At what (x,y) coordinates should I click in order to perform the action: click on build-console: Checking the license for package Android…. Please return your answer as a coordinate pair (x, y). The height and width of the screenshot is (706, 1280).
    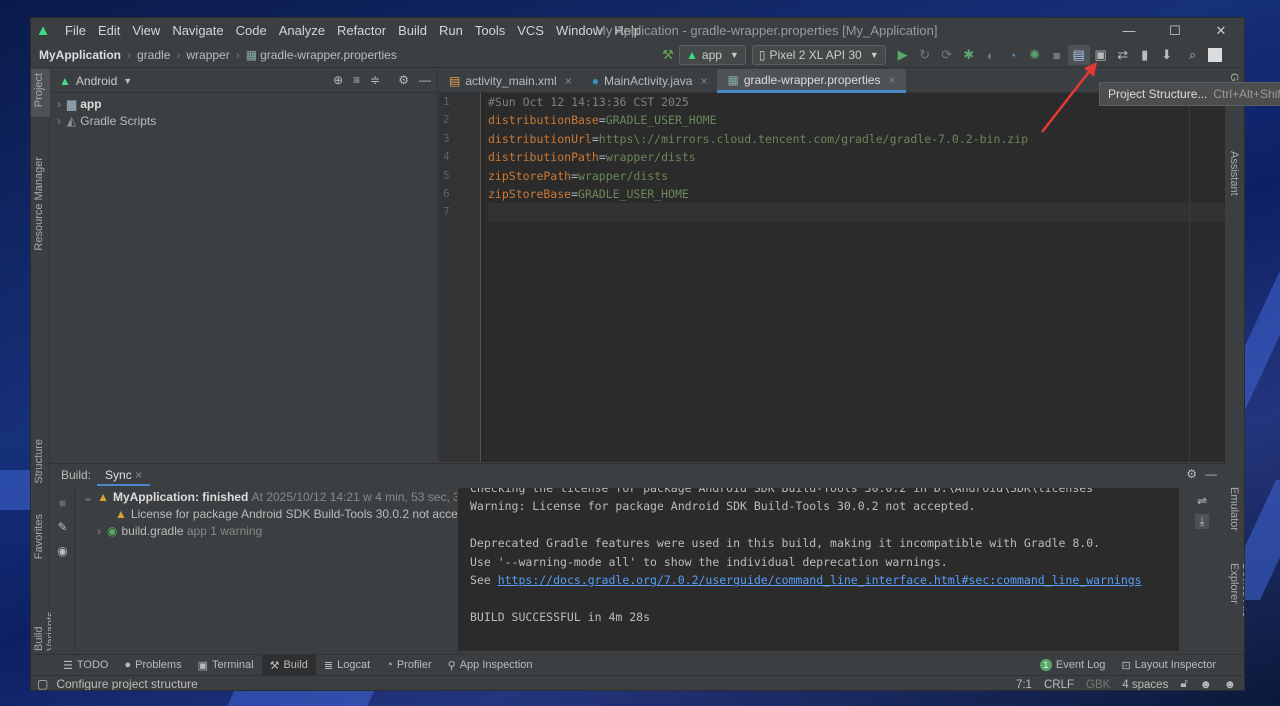
    Looking at the image, I should click on (818, 569).